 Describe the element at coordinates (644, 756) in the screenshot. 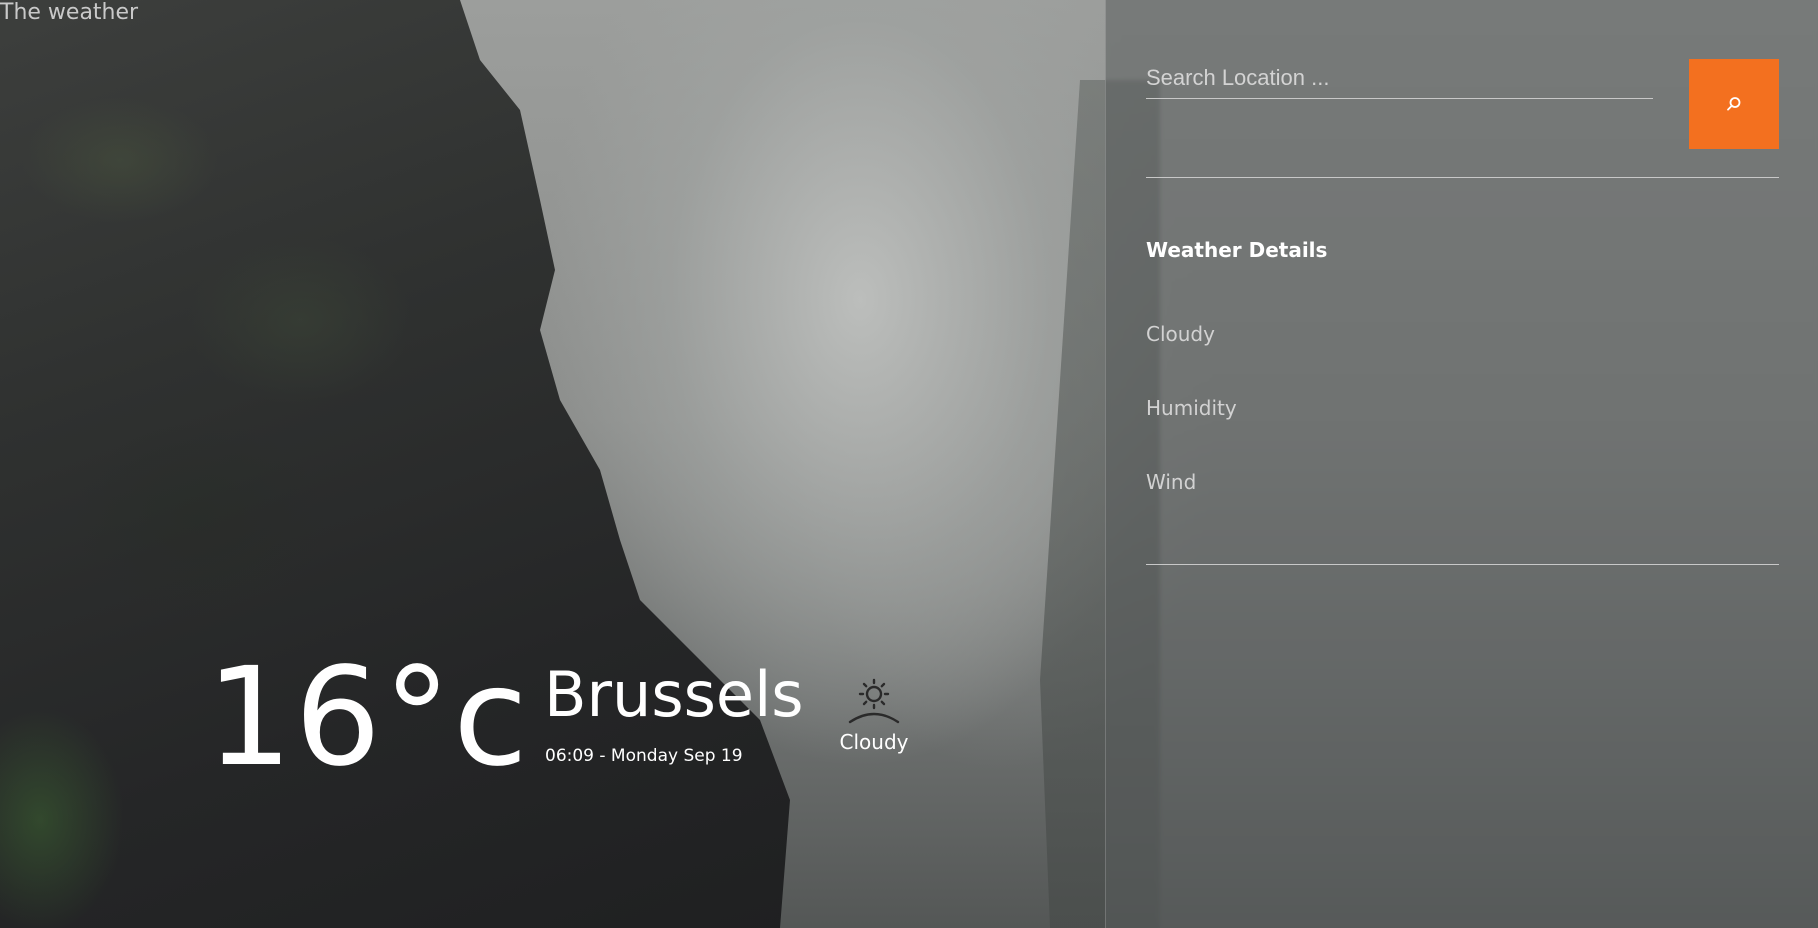

I see `date-time: 06:09 - Monday Sep 19` at that location.